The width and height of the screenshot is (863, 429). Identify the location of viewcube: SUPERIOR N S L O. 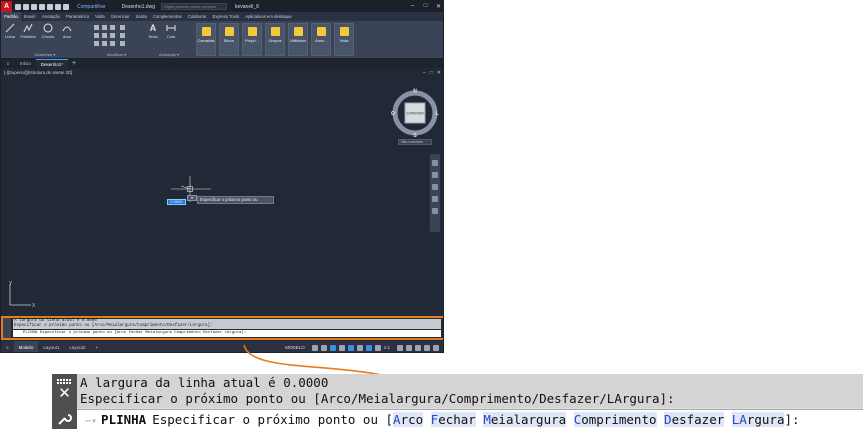
(415, 113).